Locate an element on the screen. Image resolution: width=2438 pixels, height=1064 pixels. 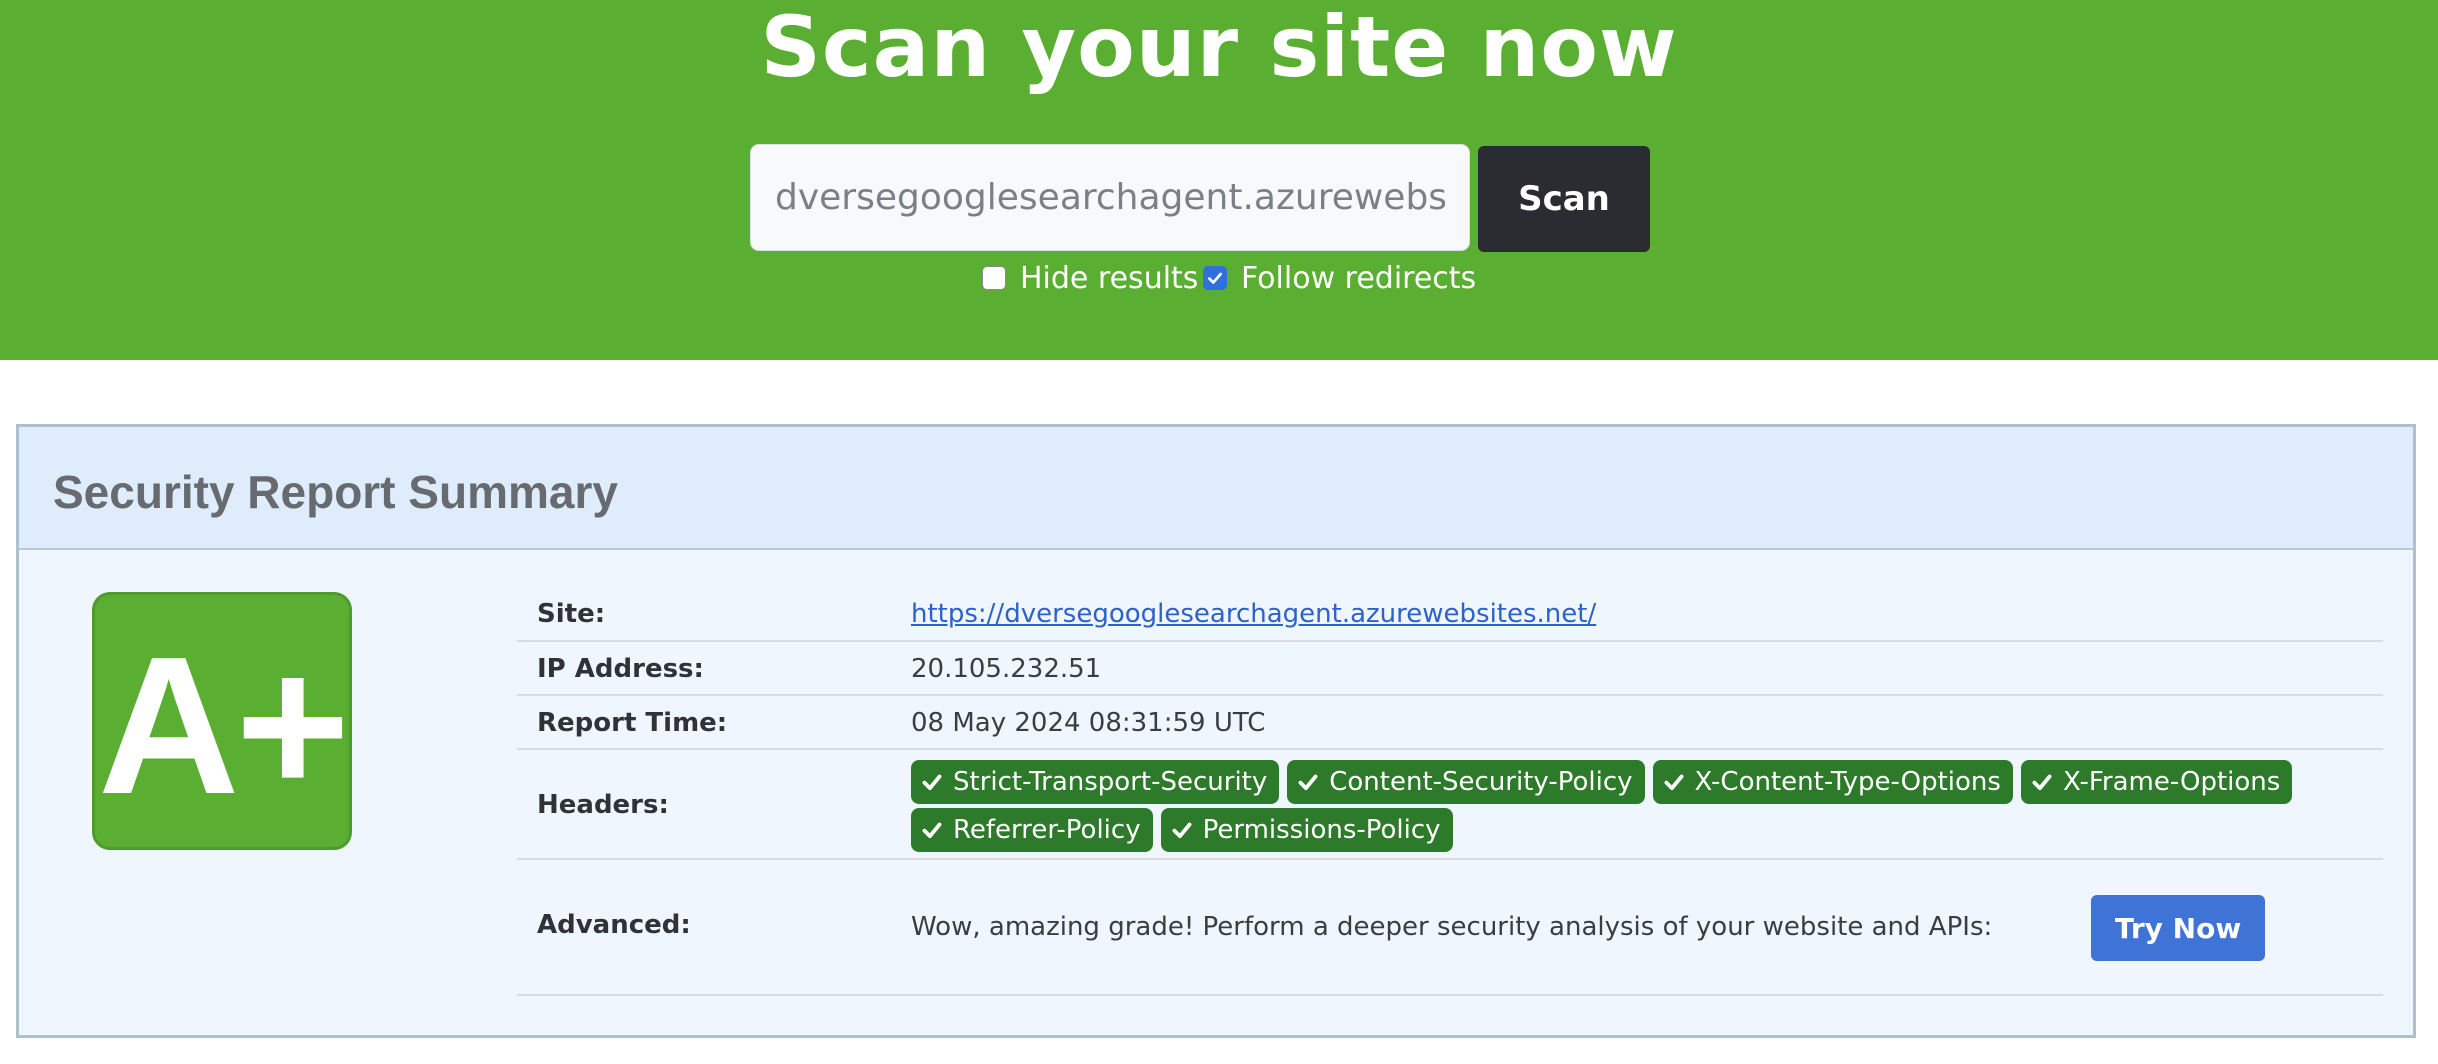
header-badge: Referrer-Policy is located at coordinates (1032, 830).